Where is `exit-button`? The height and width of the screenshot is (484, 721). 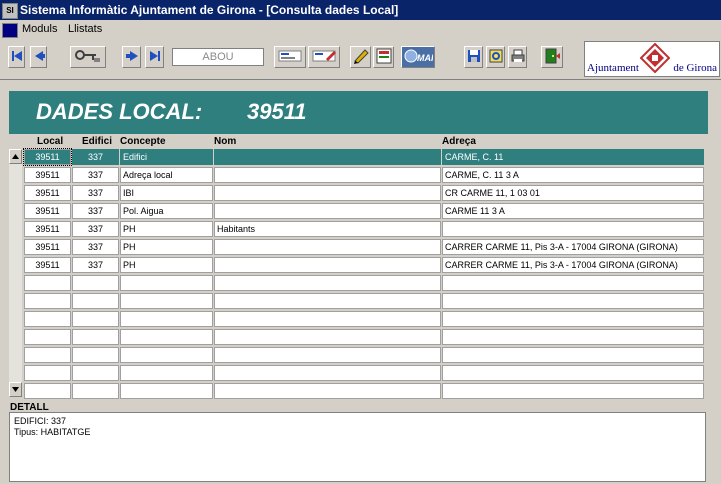 exit-button is located at coordinates (552, 57).